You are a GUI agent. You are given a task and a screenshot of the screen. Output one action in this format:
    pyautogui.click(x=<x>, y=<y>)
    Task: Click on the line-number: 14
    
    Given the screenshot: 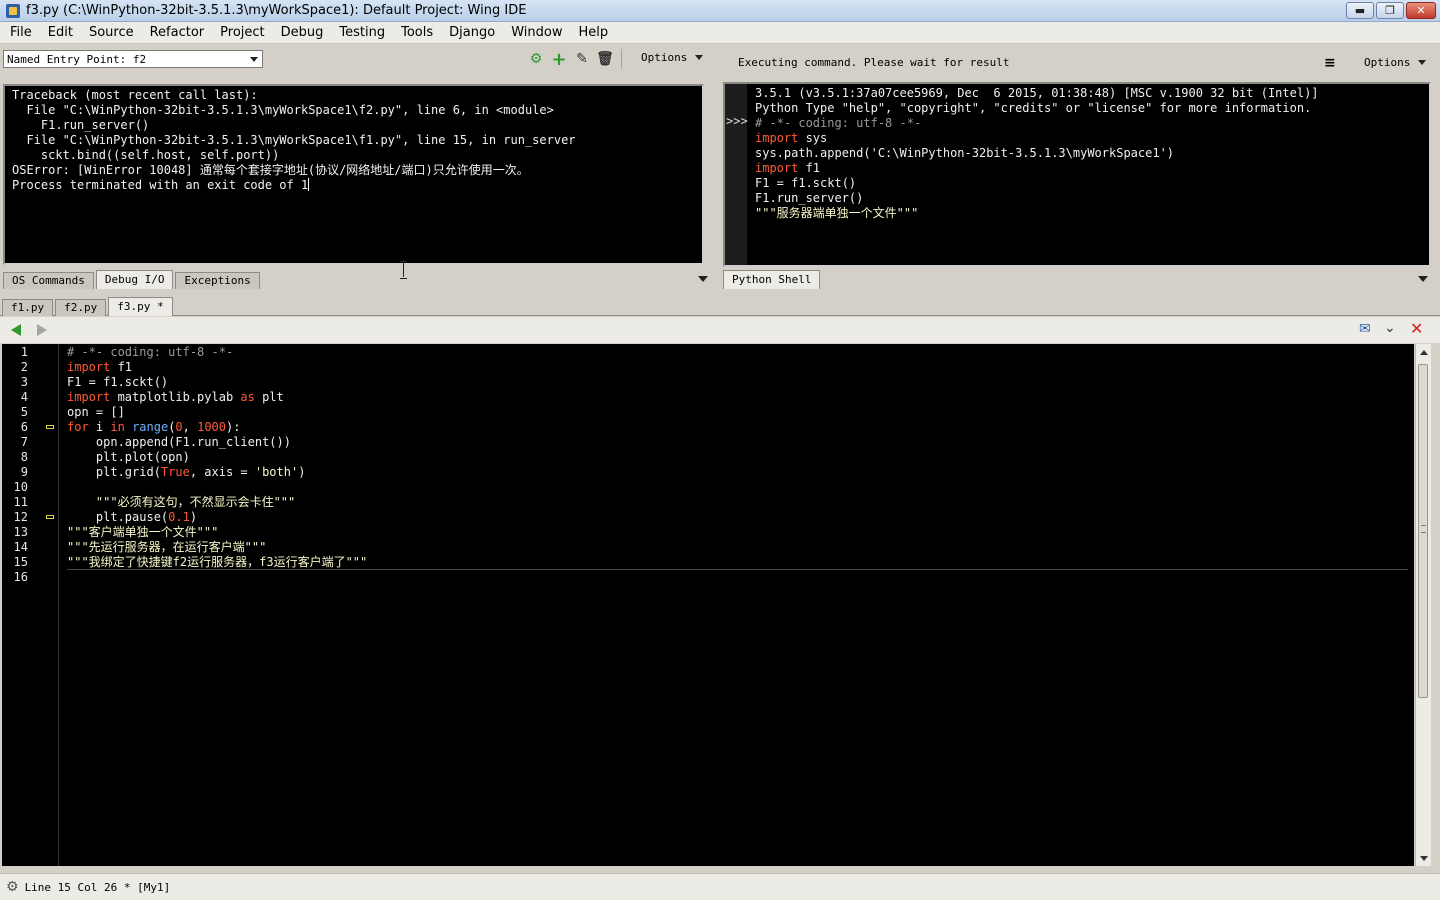 What is the action you would take?
    pyautogui.click(x=20, y=547)
    